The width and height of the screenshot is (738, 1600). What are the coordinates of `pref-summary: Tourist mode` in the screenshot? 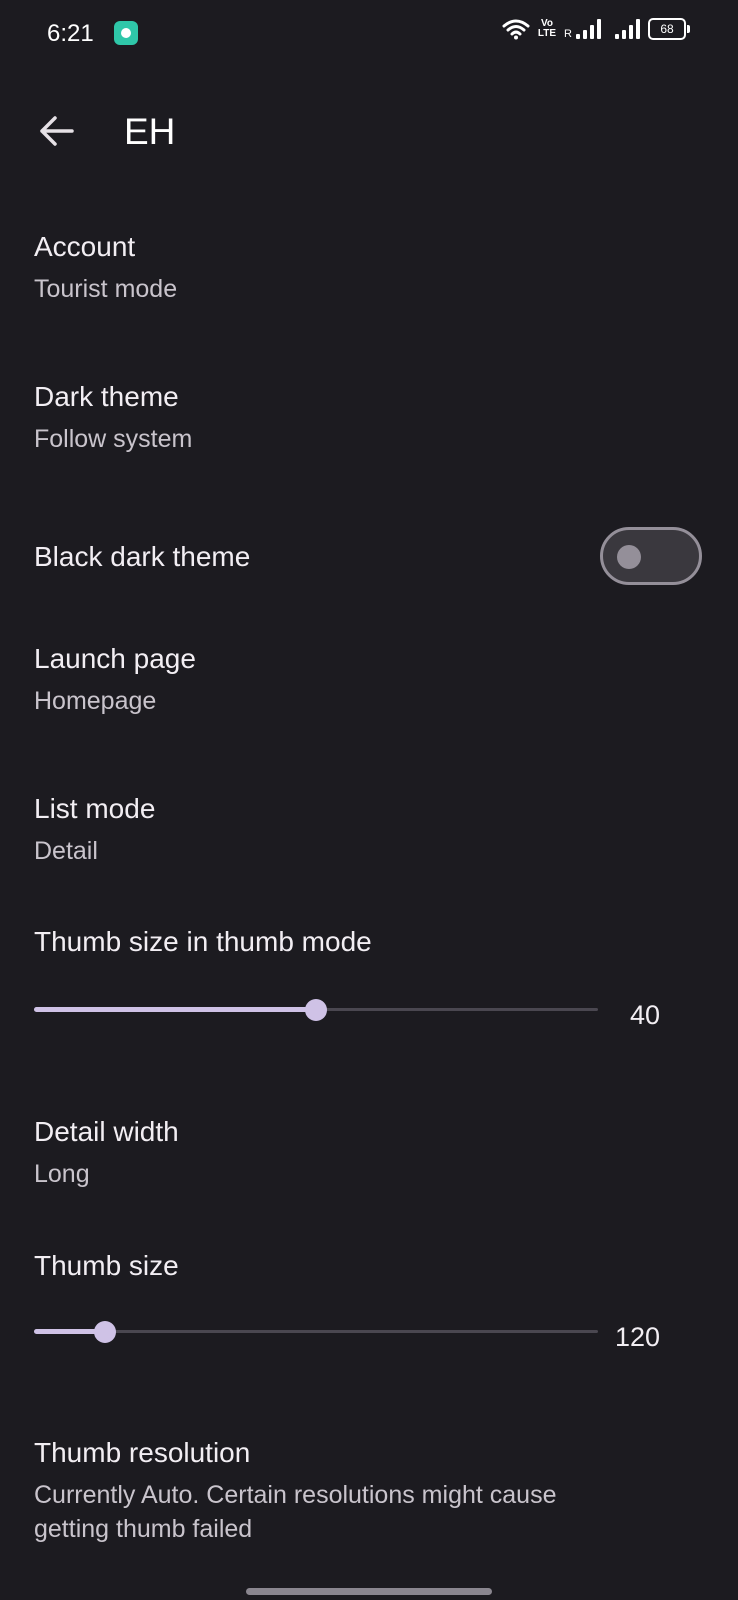 It's located at (106, 289).